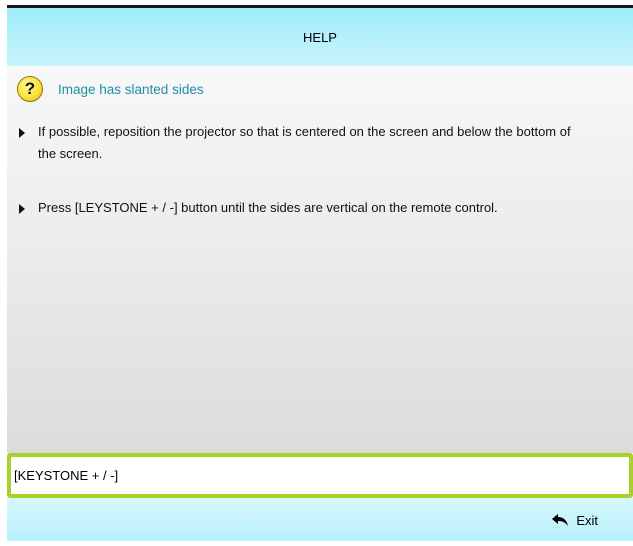 The width and height of the screenshot is (633, 546). What do you see at coordinates (66, 475) in the screenshot?
I see `selected-function-label: [KEYSTONE + / -]` at bounding box center [66, 475].